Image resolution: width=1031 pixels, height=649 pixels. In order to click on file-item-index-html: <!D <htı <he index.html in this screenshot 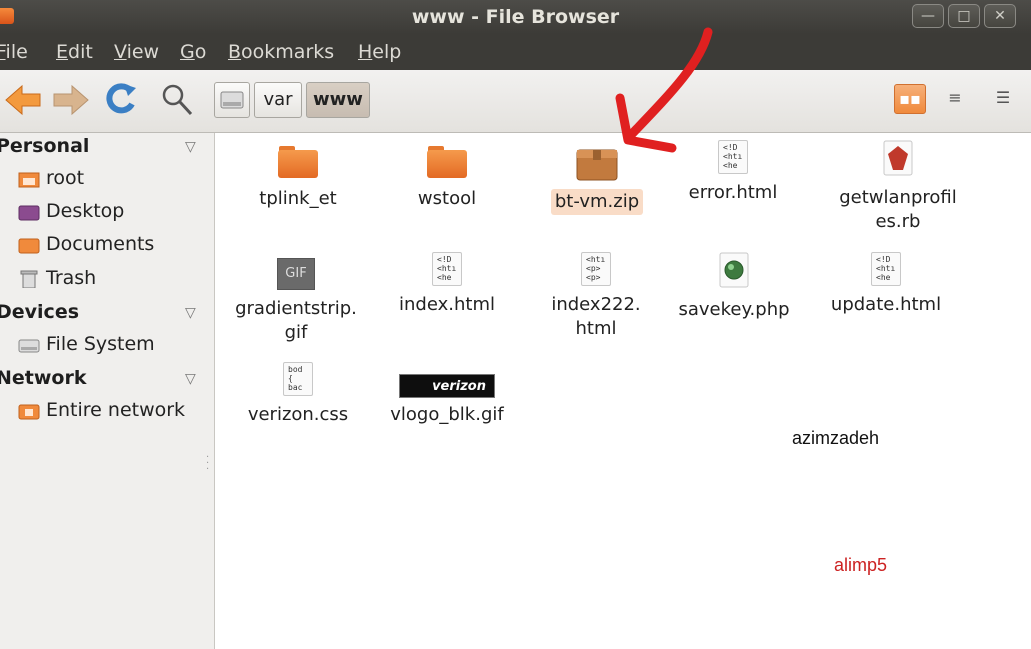, I will do `click(447, 285)`.